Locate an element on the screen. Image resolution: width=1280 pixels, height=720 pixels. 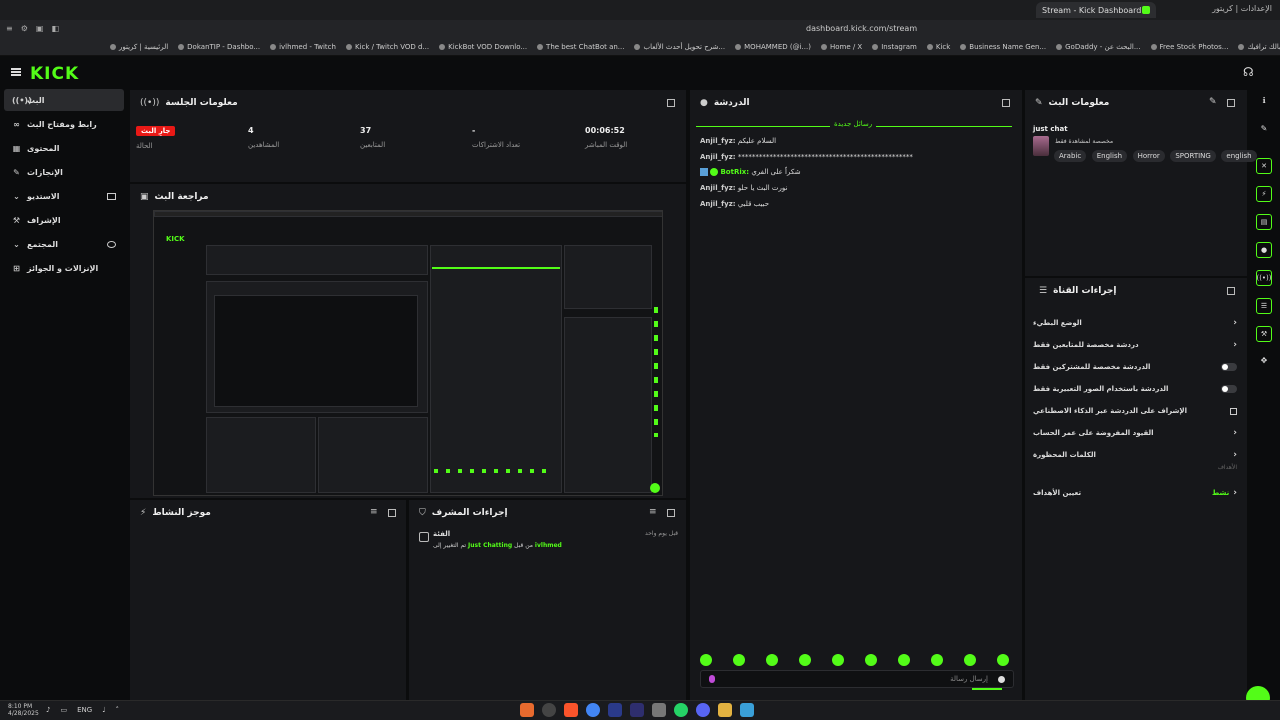
chrome-icon is located at coordinates (593, 710).